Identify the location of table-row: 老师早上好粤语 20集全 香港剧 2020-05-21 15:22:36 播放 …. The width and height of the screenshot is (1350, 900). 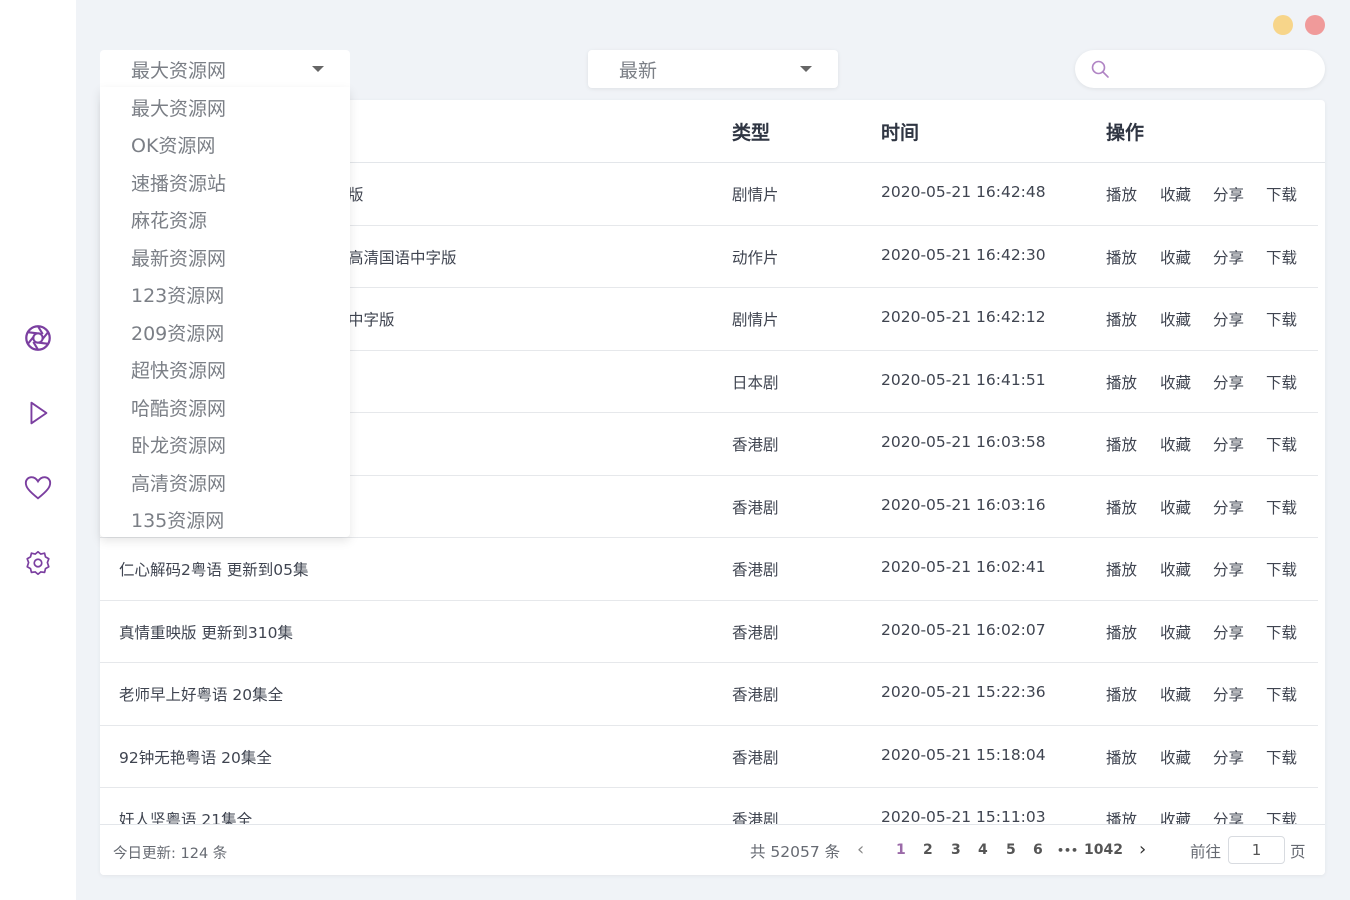
(709, 694).